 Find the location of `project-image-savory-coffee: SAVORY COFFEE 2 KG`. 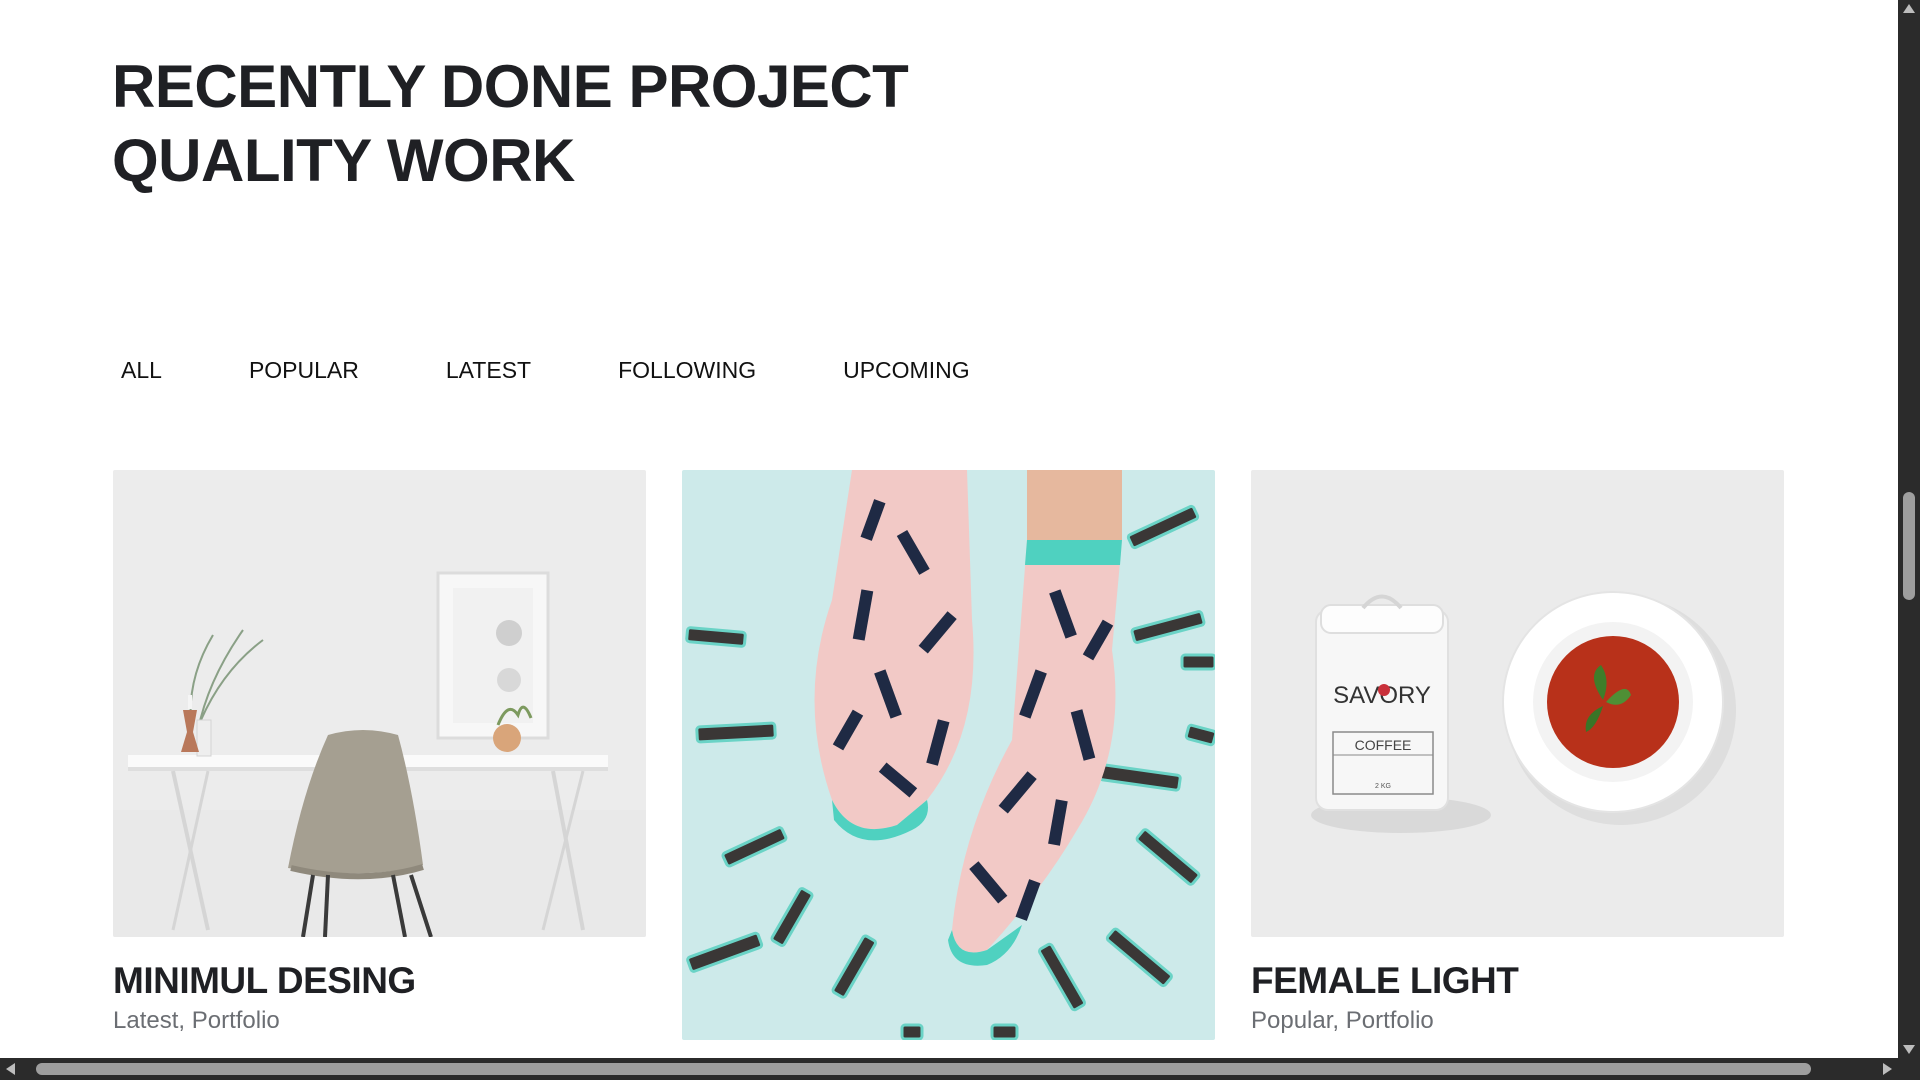

project-image-savory-coffee: SAVORY COFFEE 2 KG is located at coordinates (1517, 703).